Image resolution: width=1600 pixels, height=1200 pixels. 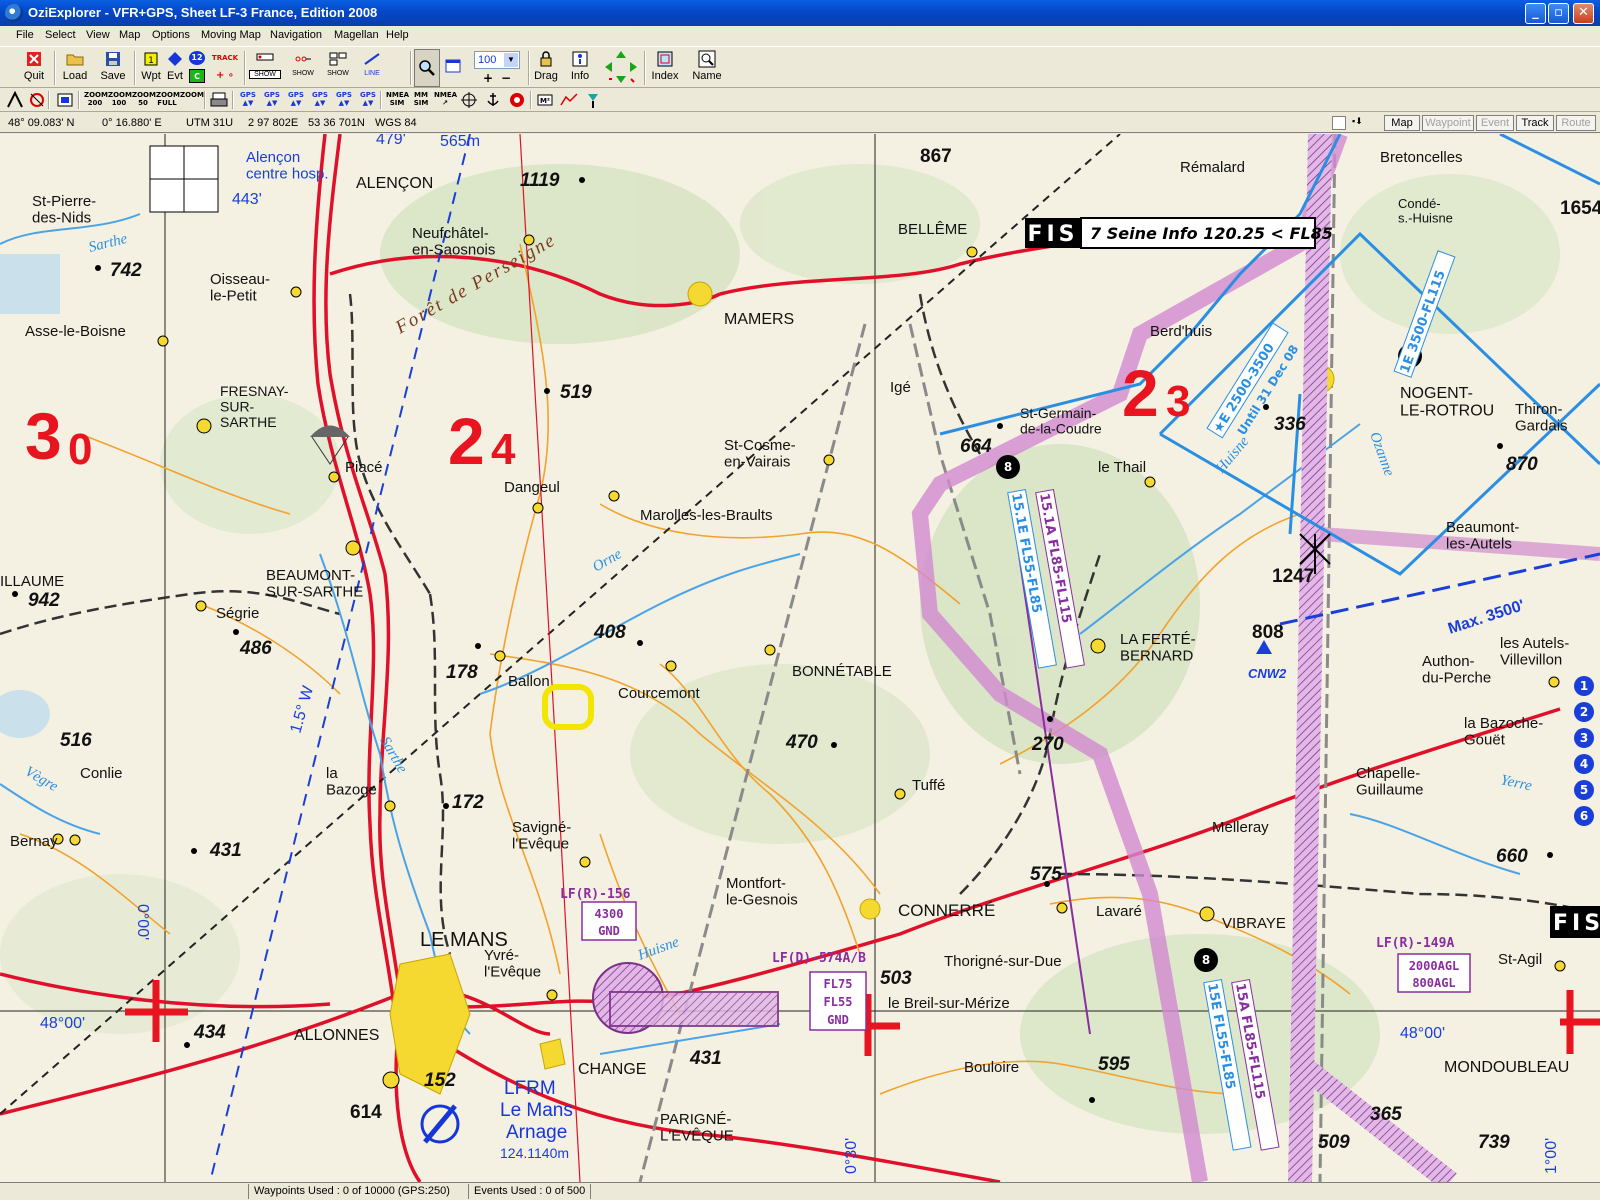 I want to click on load-button: Load, so click(x=75, y=68).